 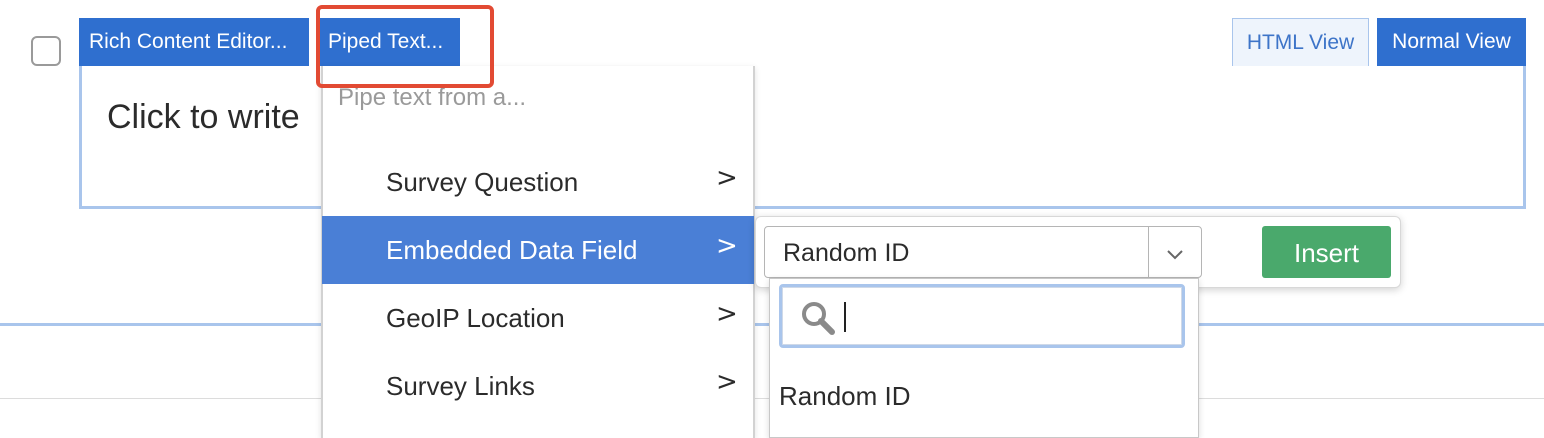 What do you see at coordinates (846, 253) in the screenshot?
I see `select-value: Random ID` at bounding box center [846, 253].